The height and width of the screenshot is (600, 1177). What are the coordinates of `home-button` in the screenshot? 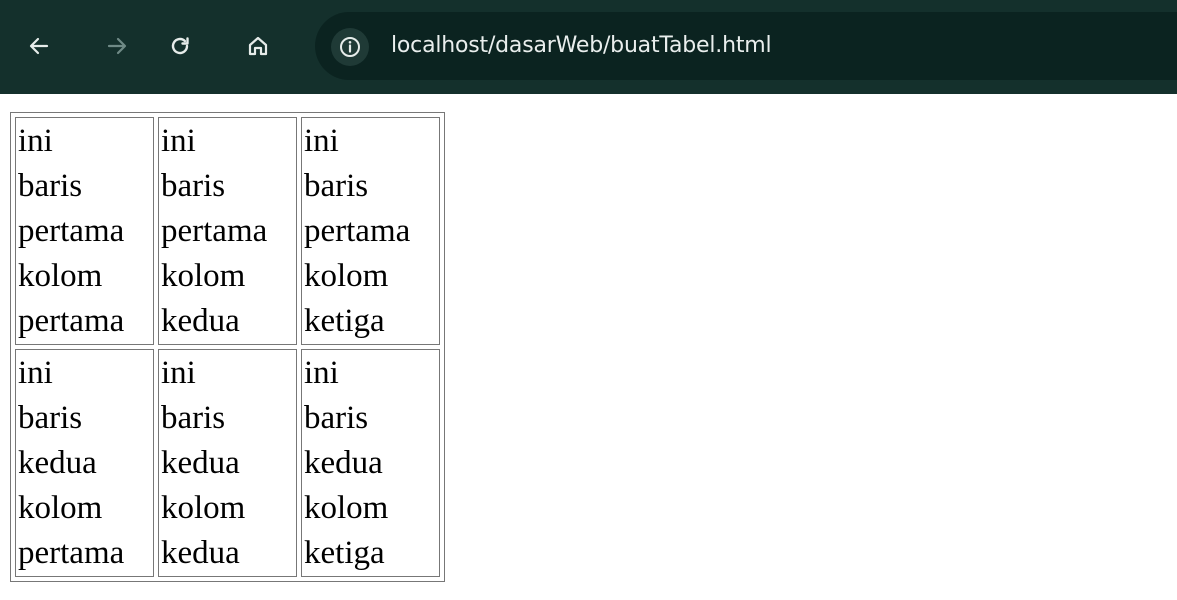 It's located at (258, 46).